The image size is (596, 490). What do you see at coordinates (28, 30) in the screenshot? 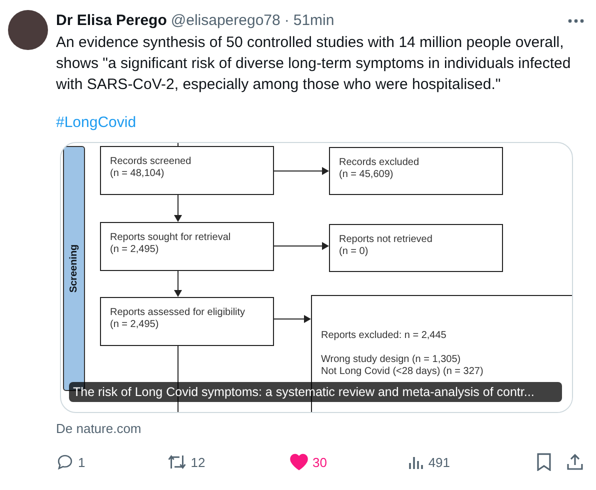
I see `avatar` at bounding box center [28, 30].